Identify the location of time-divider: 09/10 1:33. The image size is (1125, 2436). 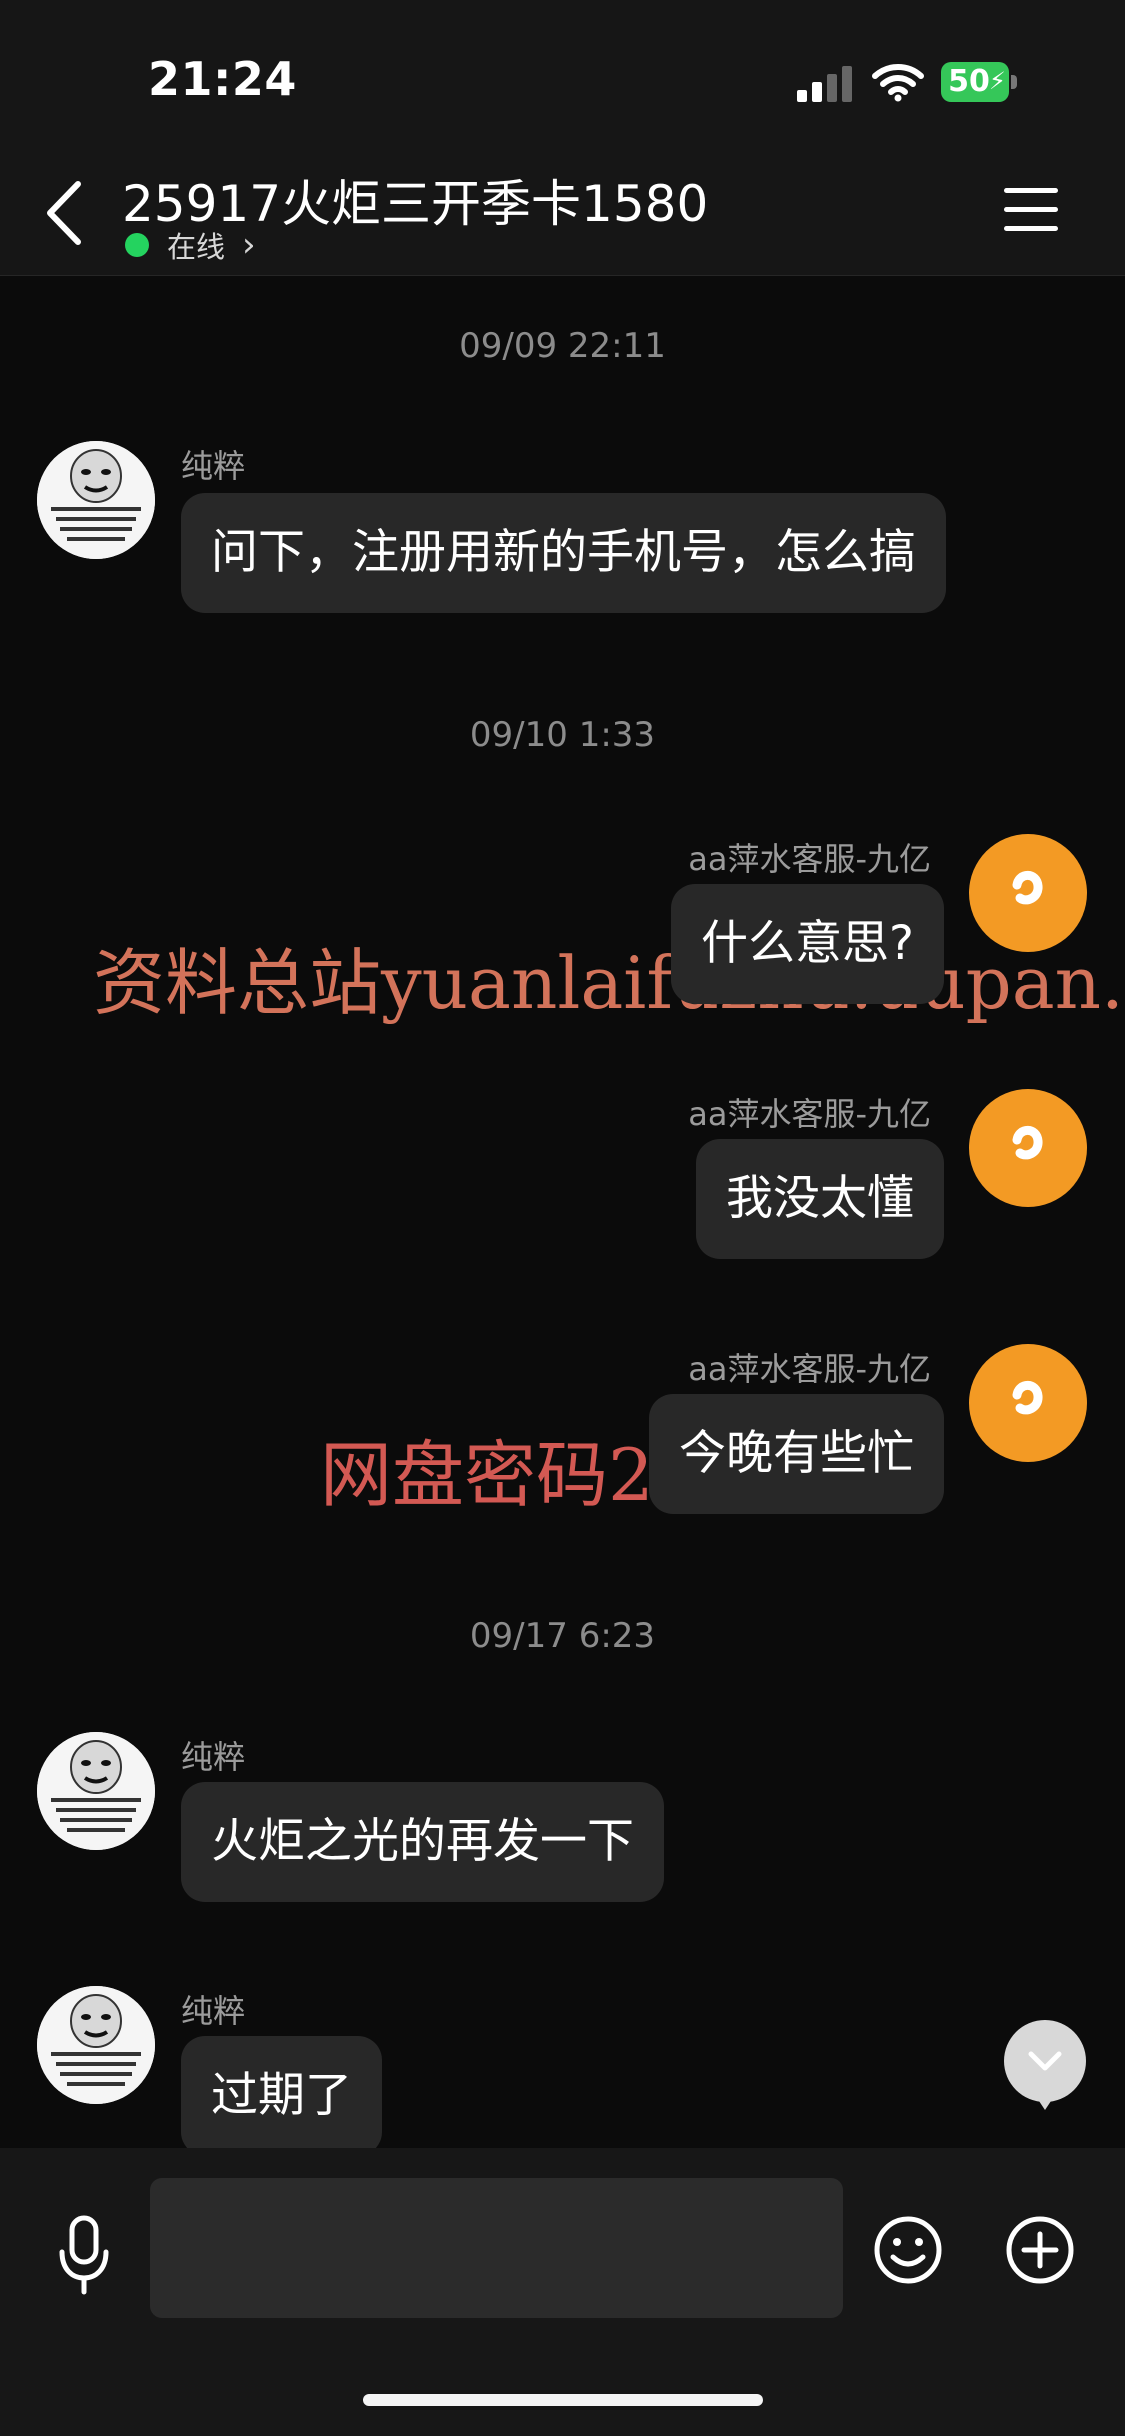
(562, 735).